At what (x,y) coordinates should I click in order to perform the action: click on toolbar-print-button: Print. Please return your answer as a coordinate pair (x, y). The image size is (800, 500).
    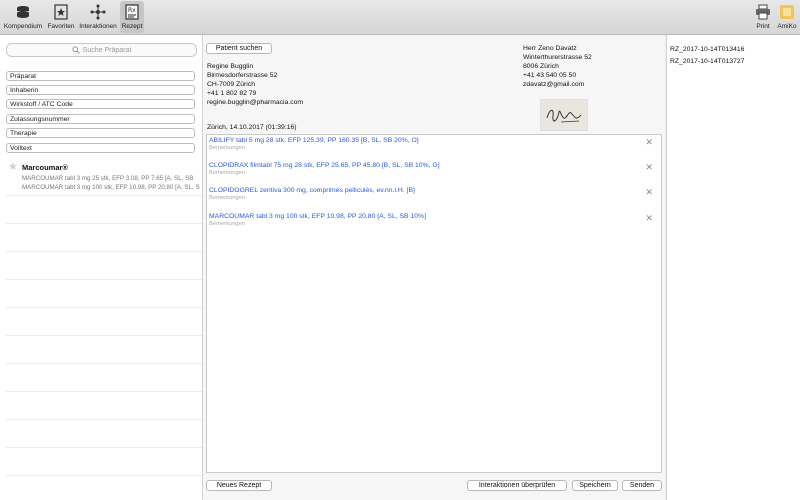
    Looking at the image, I should click on (763, 17).